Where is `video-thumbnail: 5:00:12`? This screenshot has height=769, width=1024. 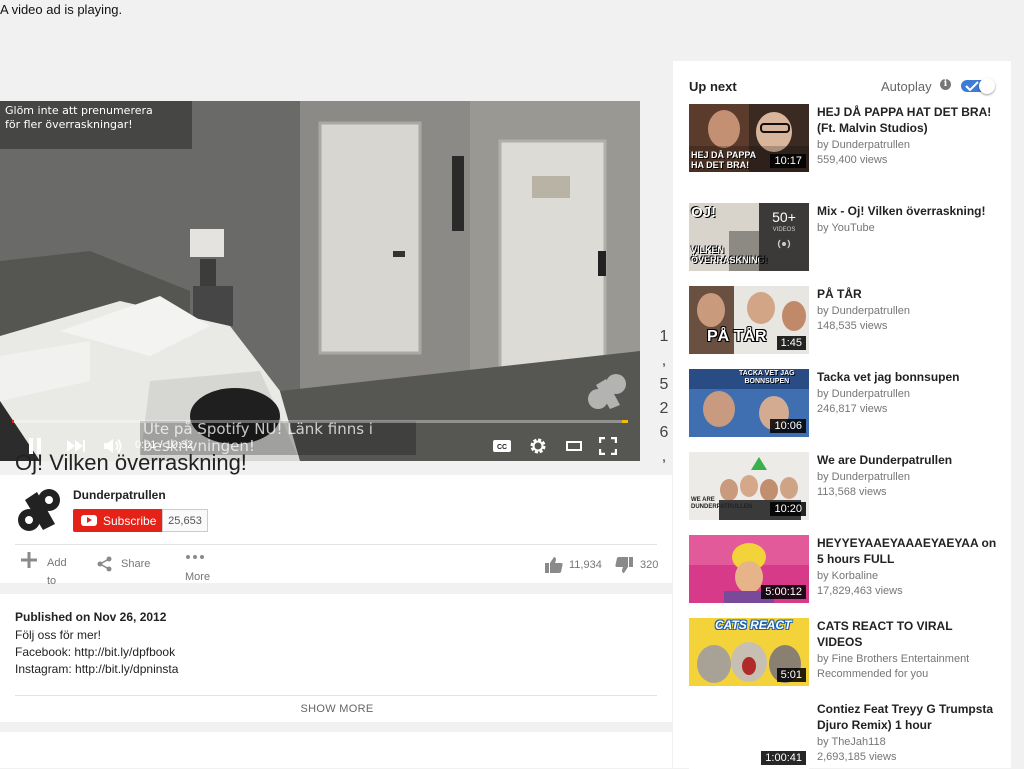 video-thumbnail: 5:00:12 is located at coordinates (749, 569).